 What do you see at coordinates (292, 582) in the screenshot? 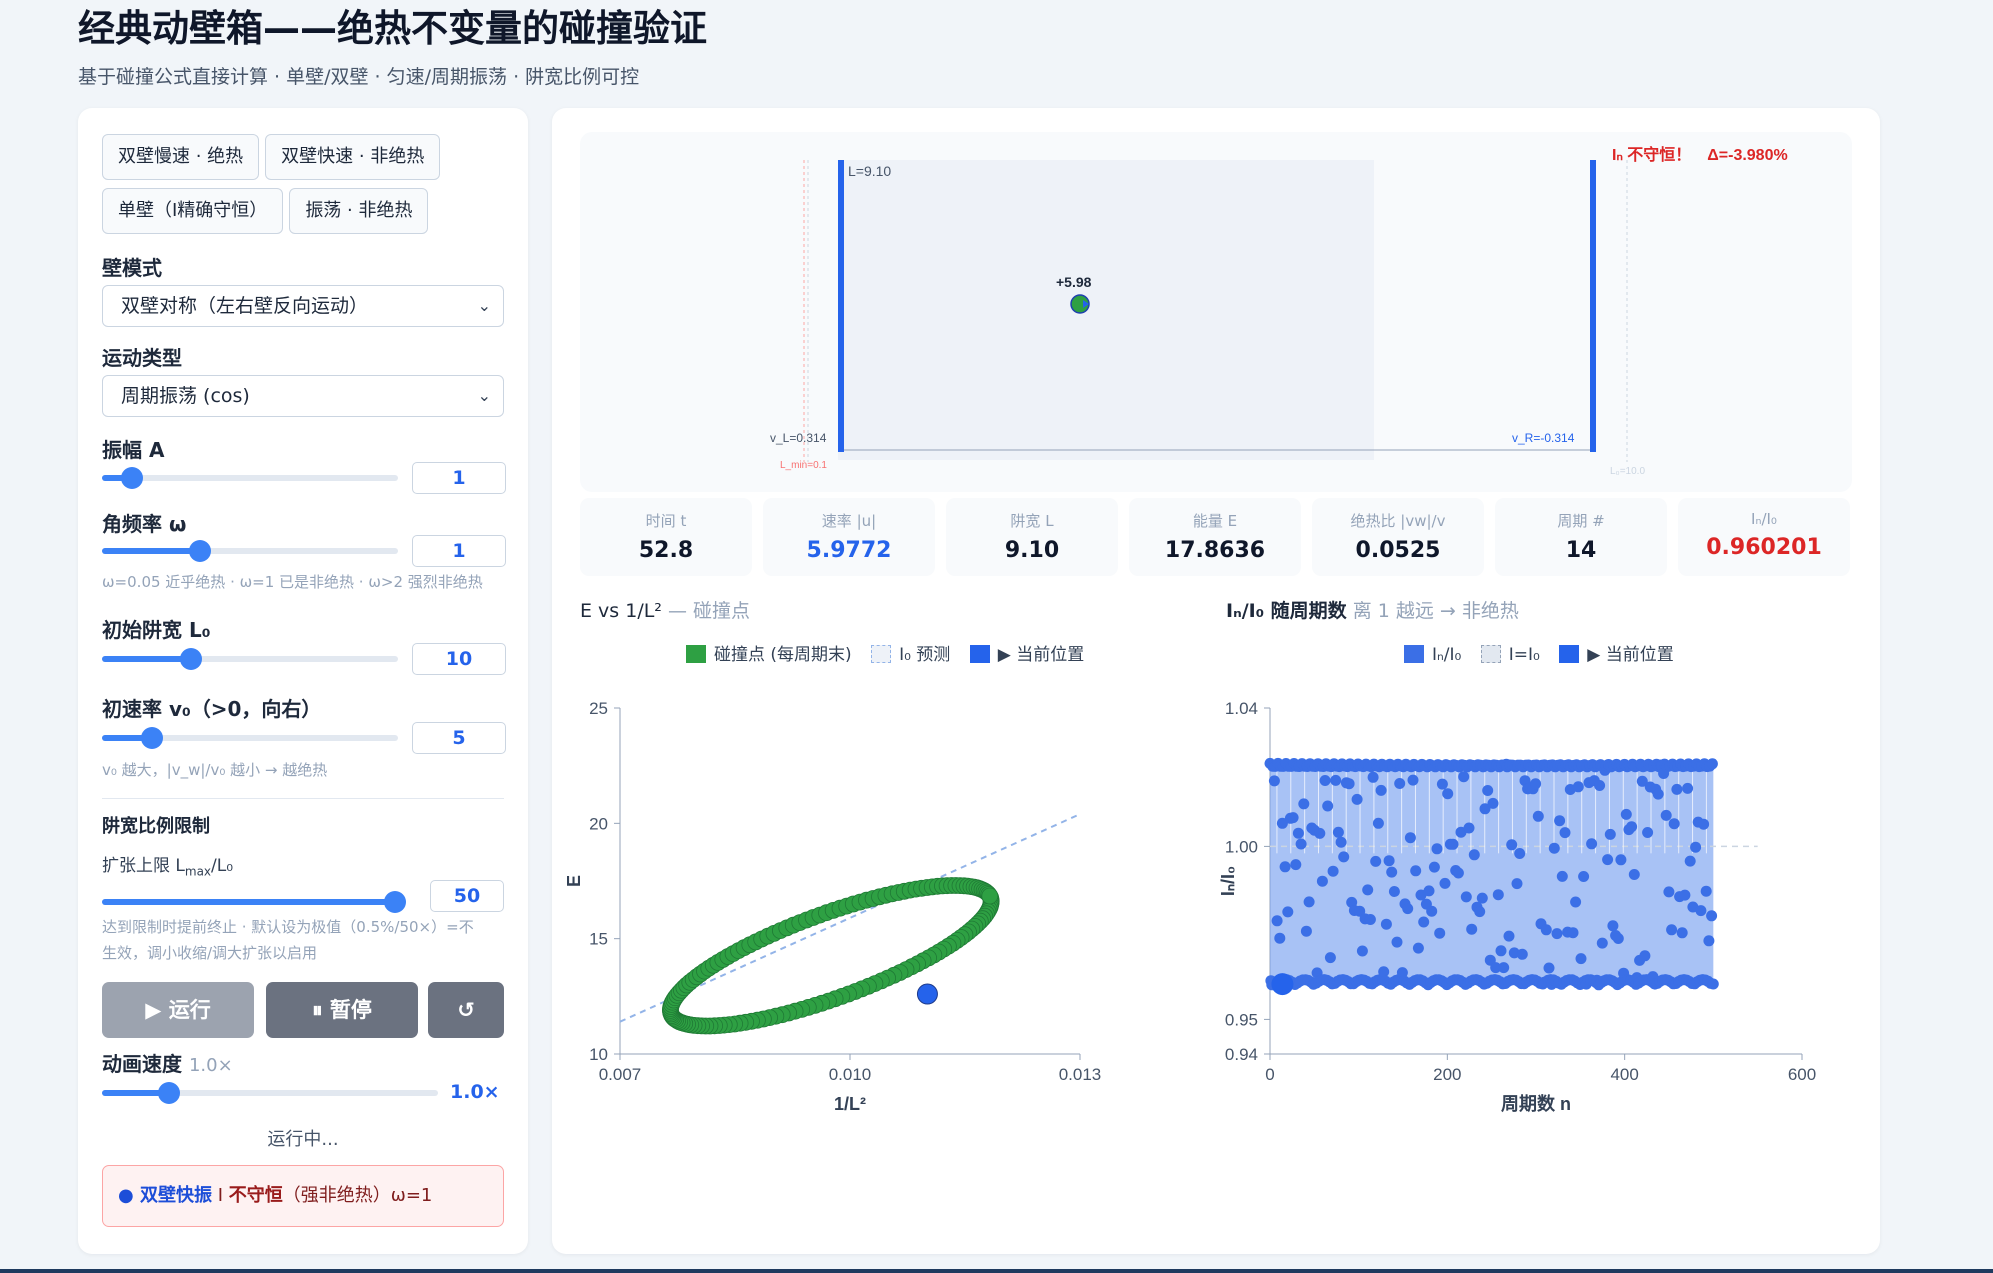
I see `omega-hint: ω=0.05 近乎绝热 · ω=1 已是非绝热 · ω>2 强烈非绝热` at bounding box center [292, 582].